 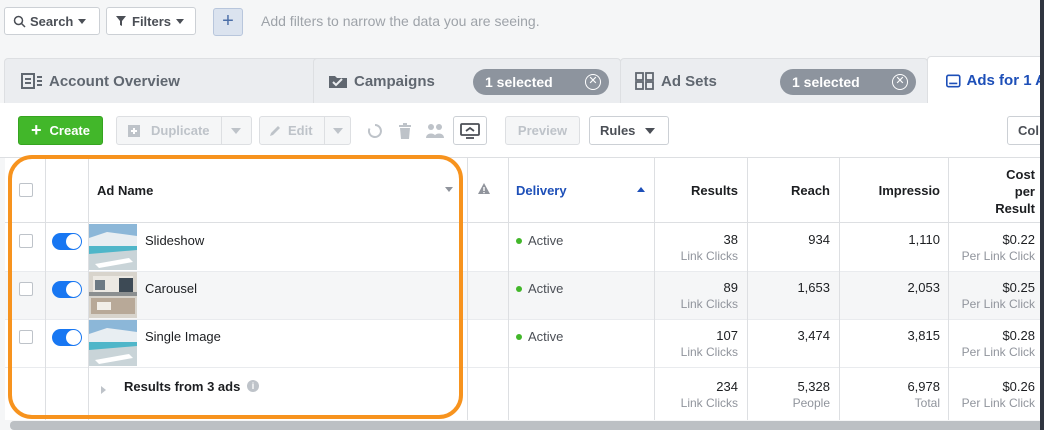 I want to click on duplicate-label: Duplicate, so click(x=180, y=130).